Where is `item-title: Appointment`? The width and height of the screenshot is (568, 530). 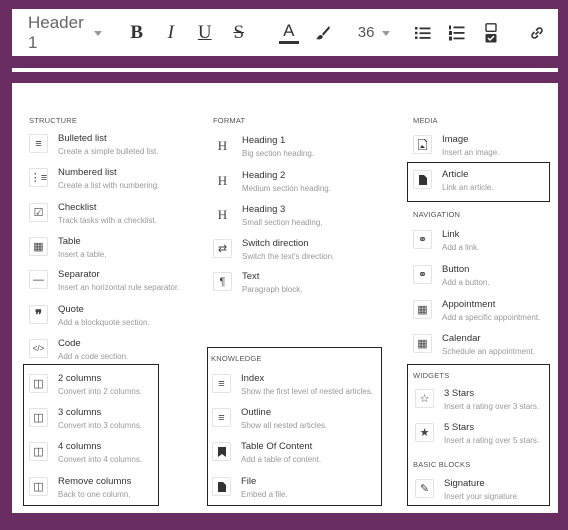
item-title: Appointment is located at coordinates (469, 304).